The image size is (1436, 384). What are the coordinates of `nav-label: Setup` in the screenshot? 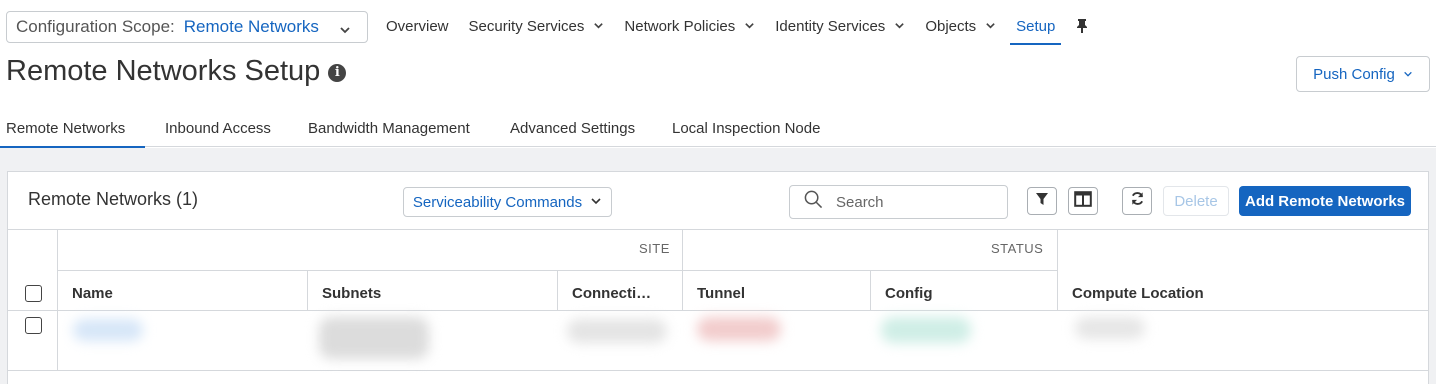 It's located at (1036, 26).